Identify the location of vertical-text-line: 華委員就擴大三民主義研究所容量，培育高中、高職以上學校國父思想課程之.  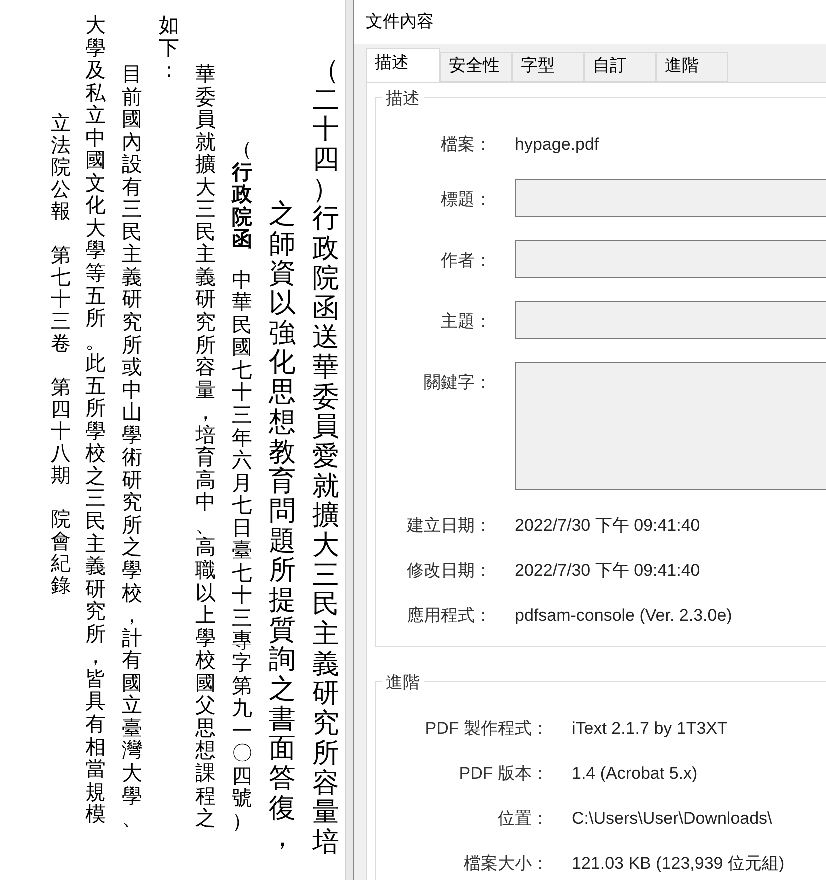
(206, 446).